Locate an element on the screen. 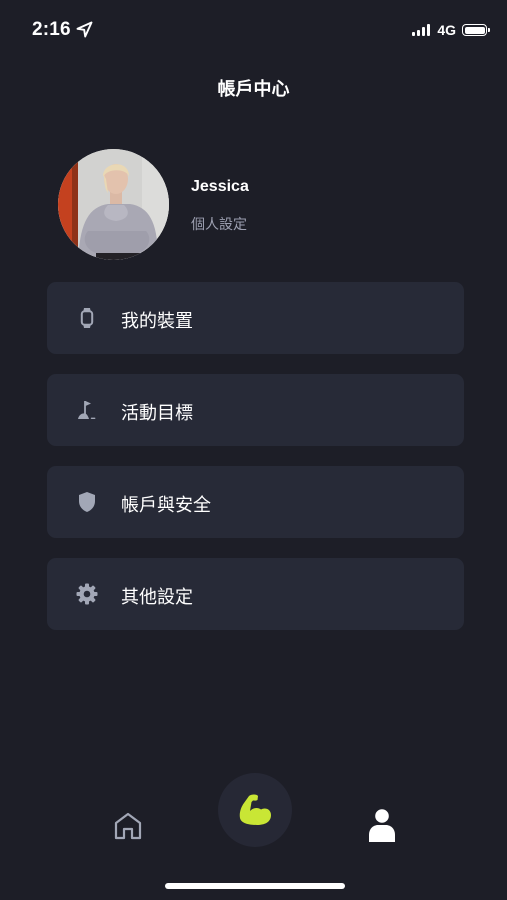 The height and width of the screenshot is (900, 507). page-title: 帳戶中心 is located at coordinates (253, 89).